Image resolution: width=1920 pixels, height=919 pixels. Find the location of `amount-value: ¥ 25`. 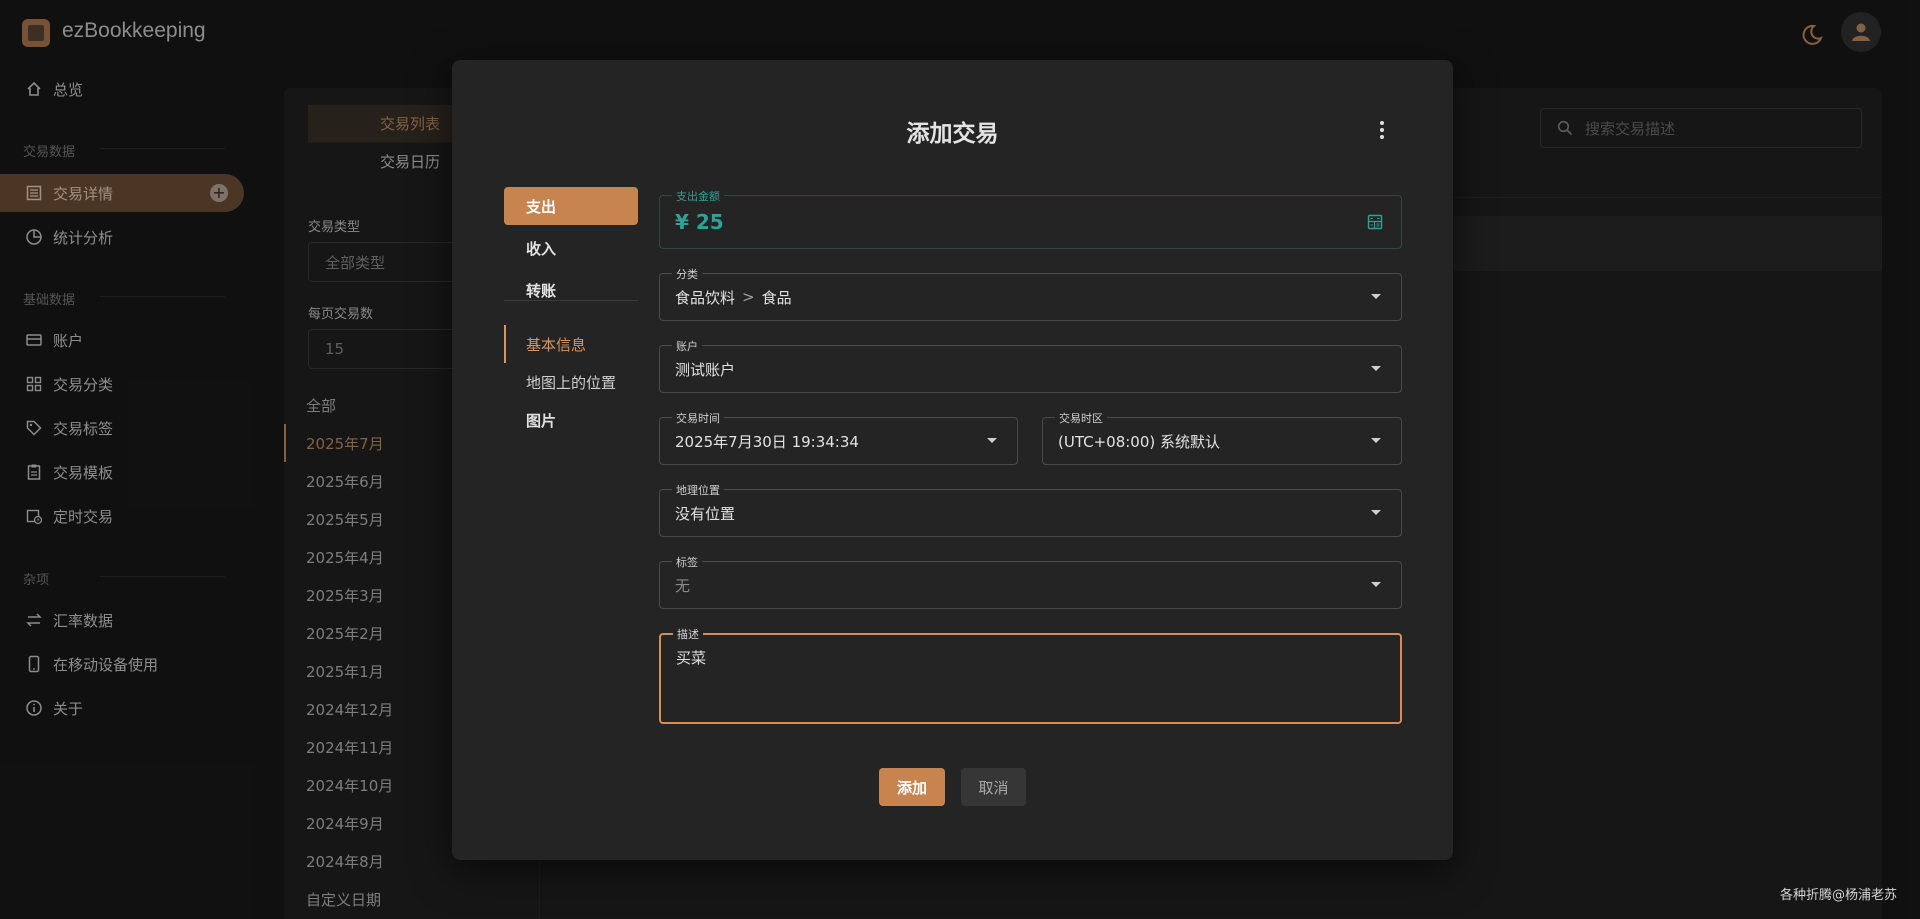

amount-value: ¥ 25 is located at coordinates (699, 222).